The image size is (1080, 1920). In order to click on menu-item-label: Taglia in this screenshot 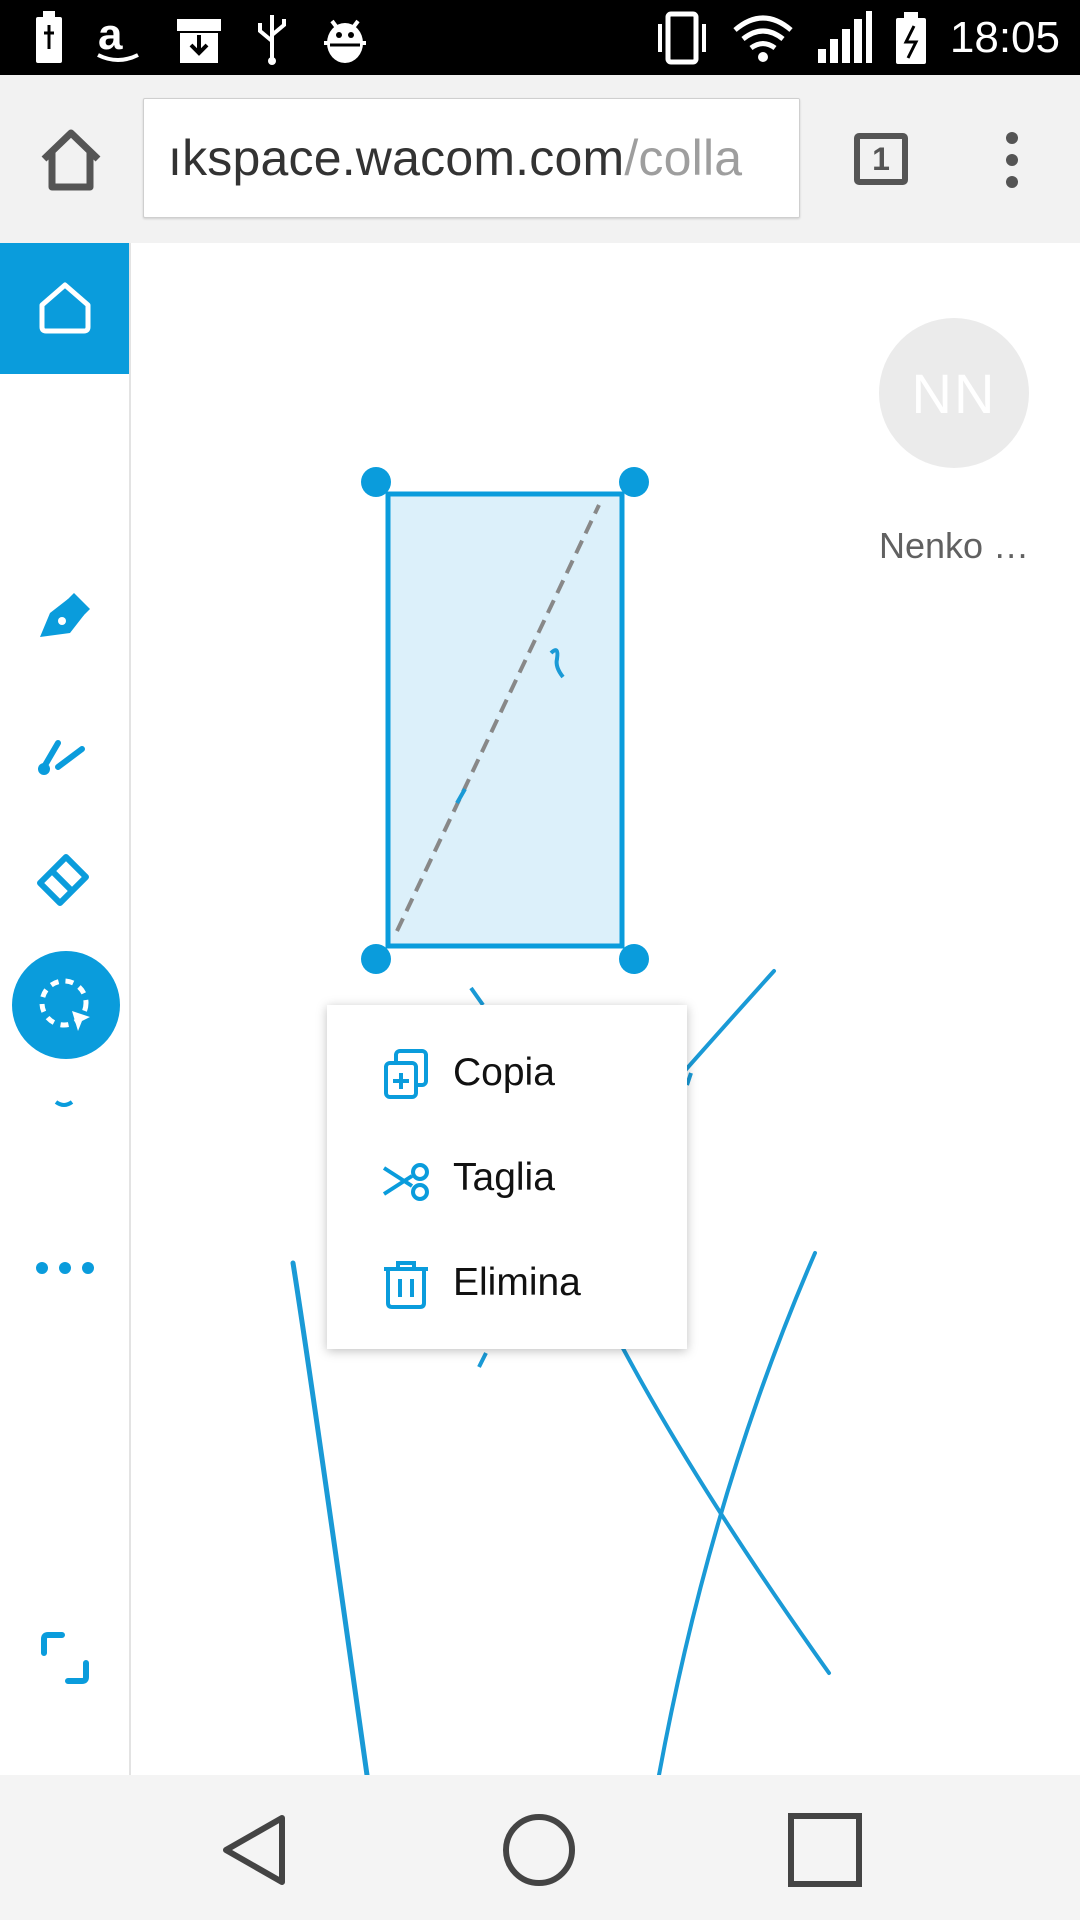, I will do `click(504, 1177)`.